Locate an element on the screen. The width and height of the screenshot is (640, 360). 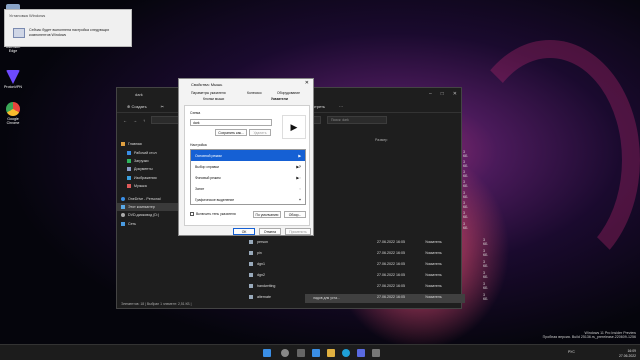
forward-icon: → is located at coordinates (135, 120).